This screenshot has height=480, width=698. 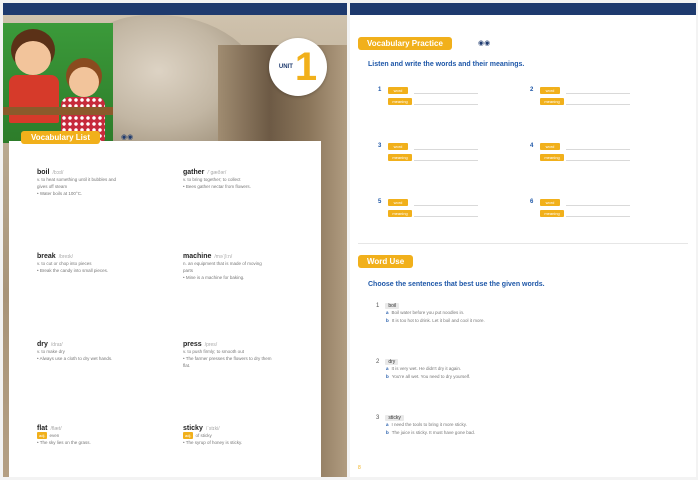 I want to click on question-number: 1, so click(x=378, y=306).